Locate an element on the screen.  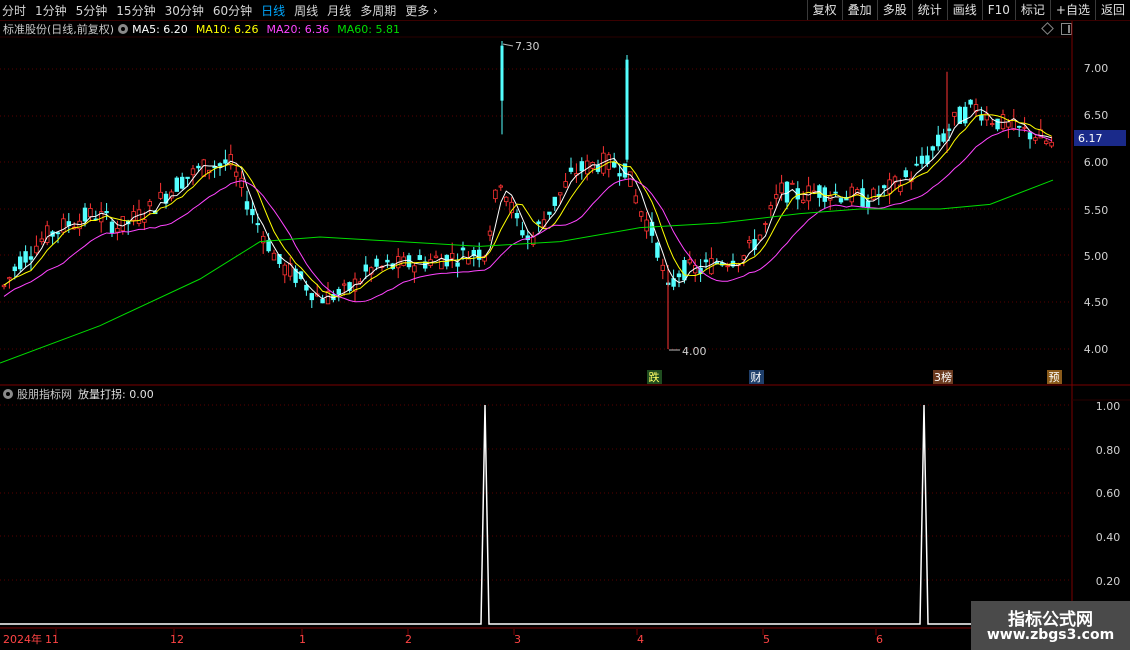
period-tab: 60分钟 is located at coordinates (232, 10).